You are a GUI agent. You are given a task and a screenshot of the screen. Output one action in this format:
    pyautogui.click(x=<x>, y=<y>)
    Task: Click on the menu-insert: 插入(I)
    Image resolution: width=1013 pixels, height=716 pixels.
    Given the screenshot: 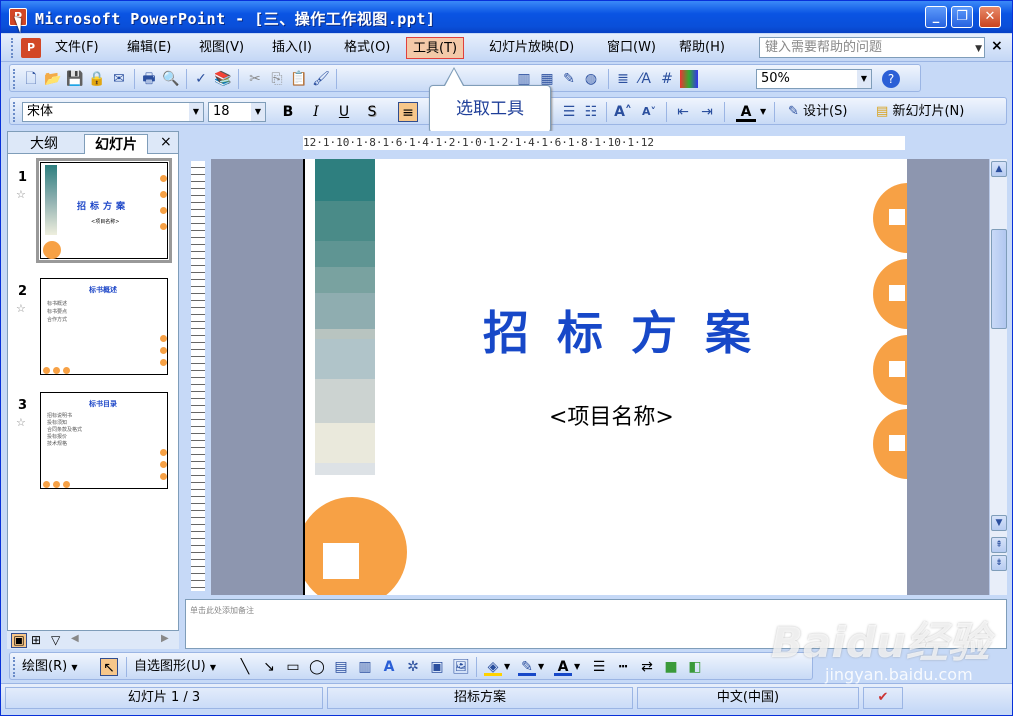 What is the action you would take?
    pyautogui.click(x=292, y=48)
    